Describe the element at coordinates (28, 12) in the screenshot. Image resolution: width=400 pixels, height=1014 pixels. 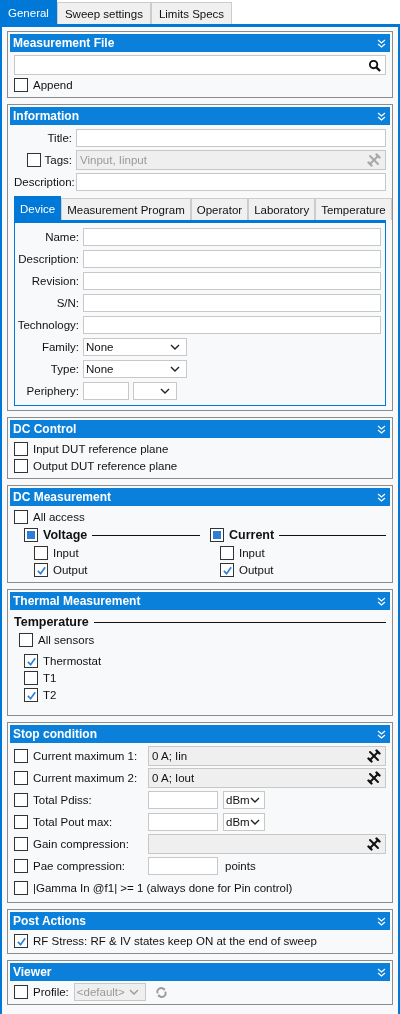
I see `tab: General` at that location.